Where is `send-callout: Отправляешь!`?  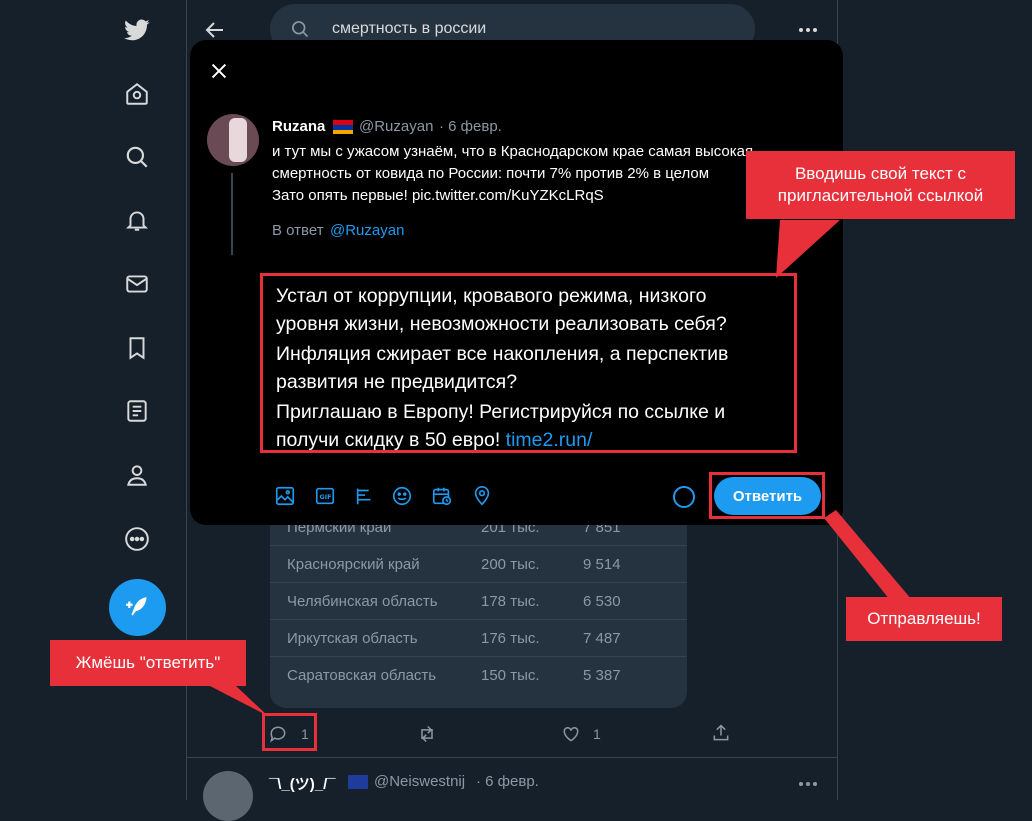 send-callout: Отправляешь! is located at coordinates (924, 619).